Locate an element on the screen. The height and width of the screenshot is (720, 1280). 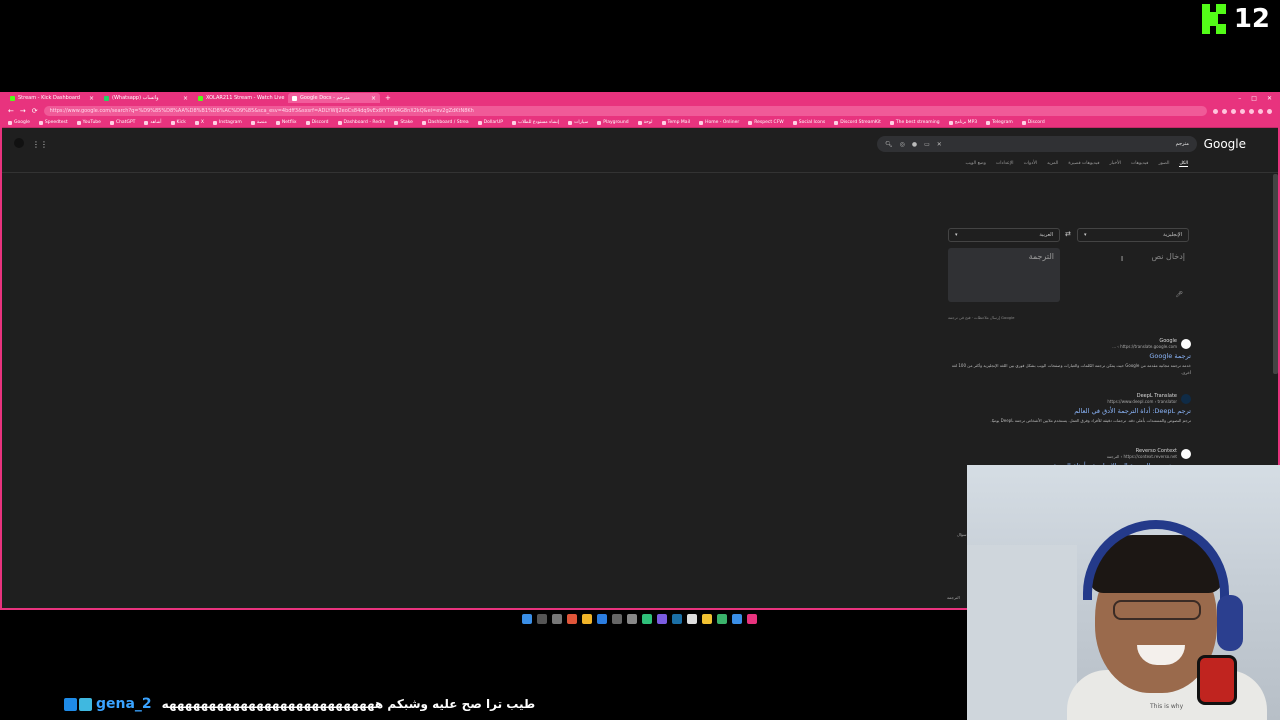
search-tab: وضع الويب is located at coordinates (976, 164).